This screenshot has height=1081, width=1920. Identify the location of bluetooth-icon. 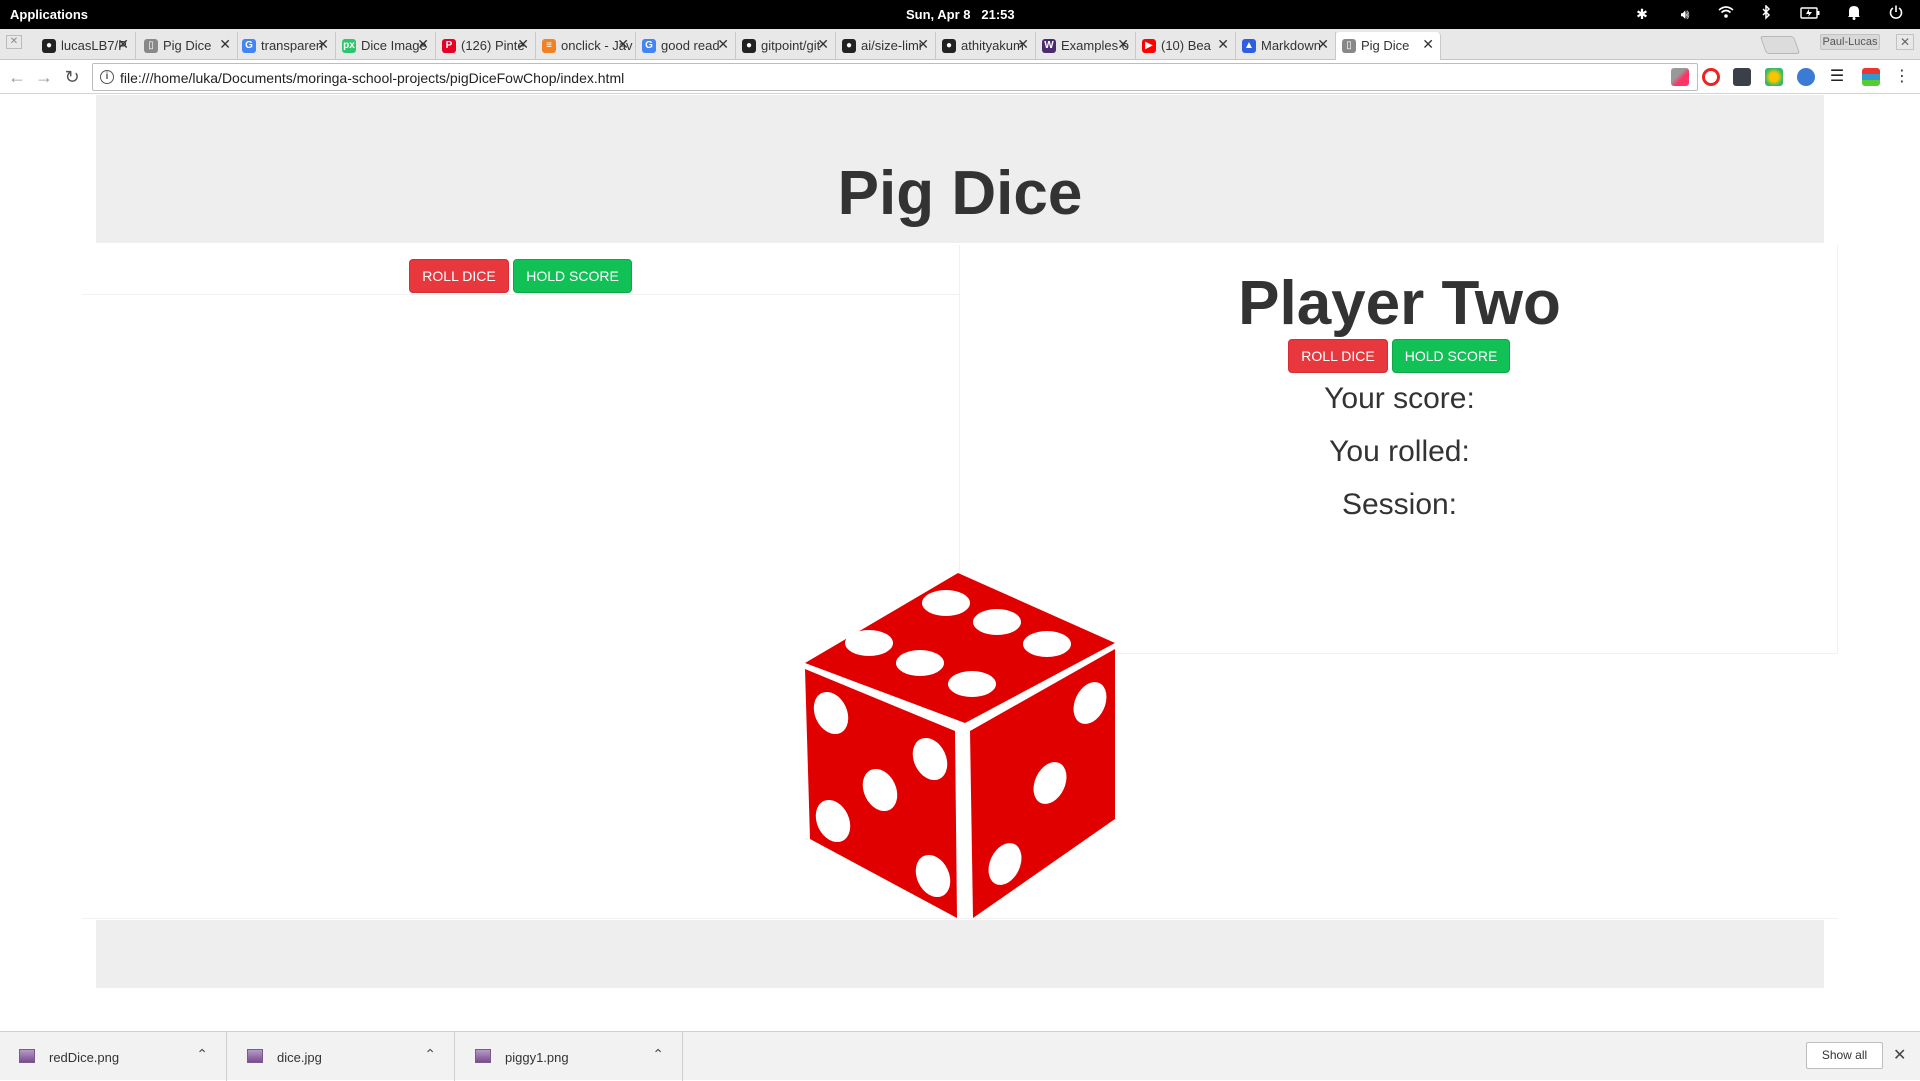
(1766, 14).